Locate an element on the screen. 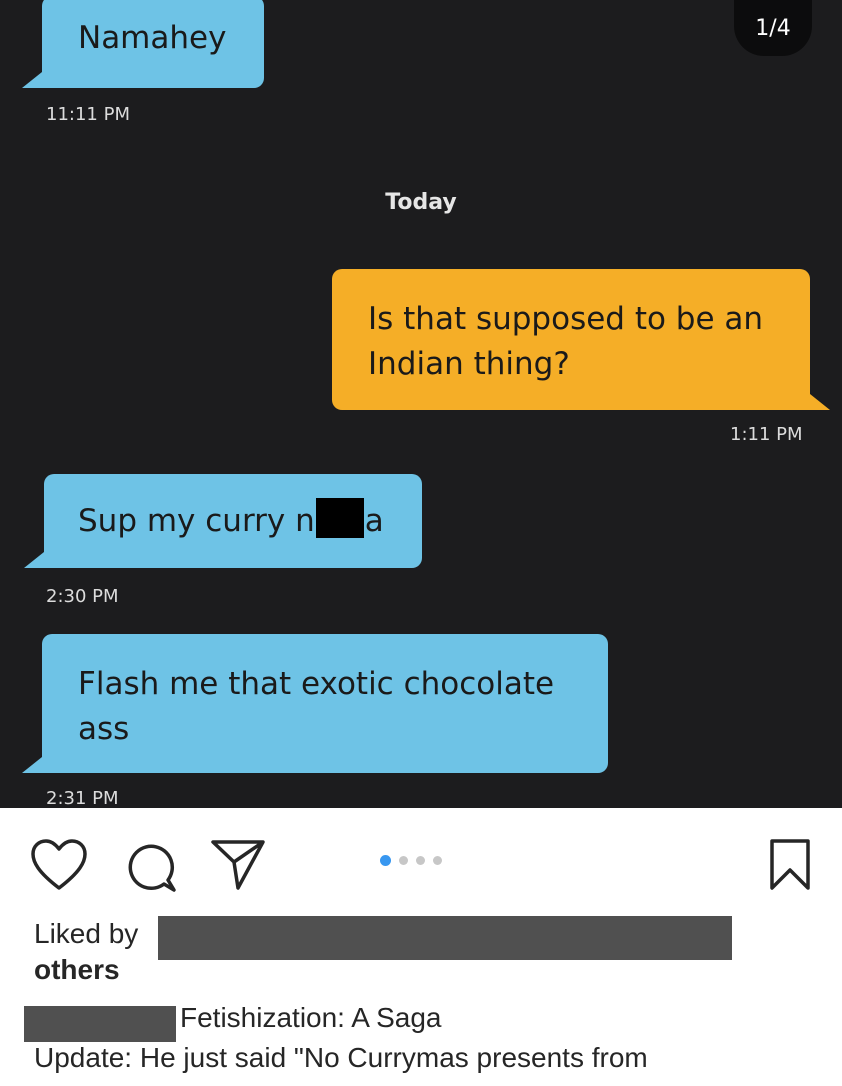  bookmark-icon is located at coordinates (790, 867).